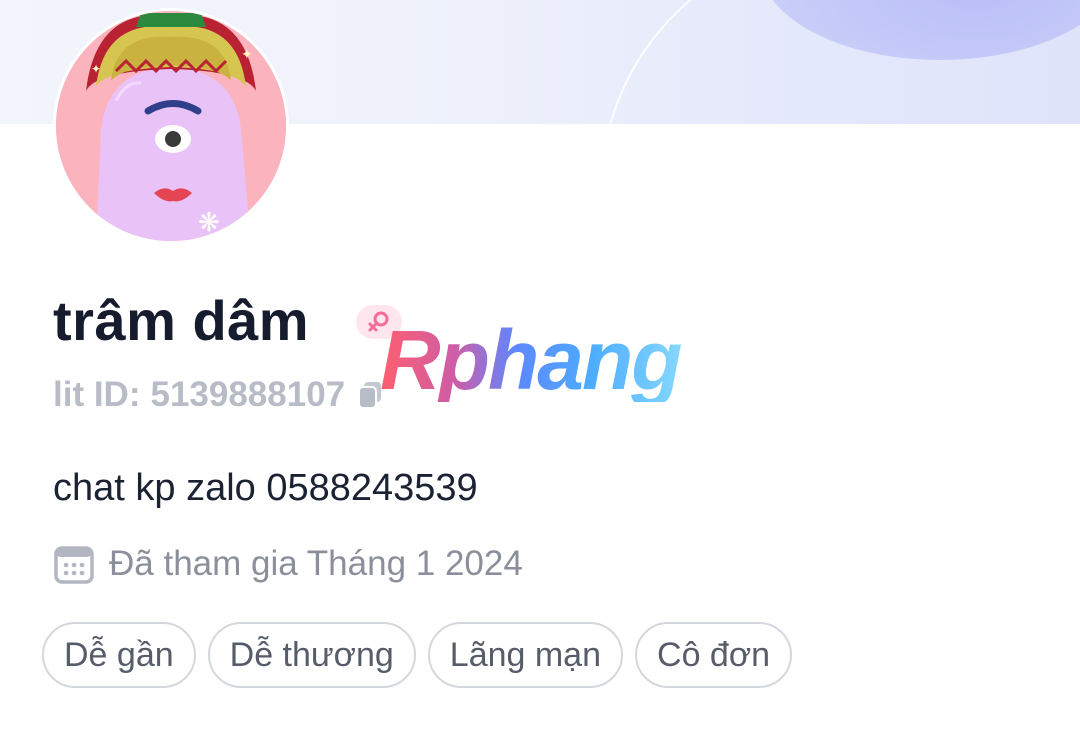 This screenshot has height=735, width=1080. I want to click on profile-bio: chat kp zalo 0588243539, so click(265, 488).